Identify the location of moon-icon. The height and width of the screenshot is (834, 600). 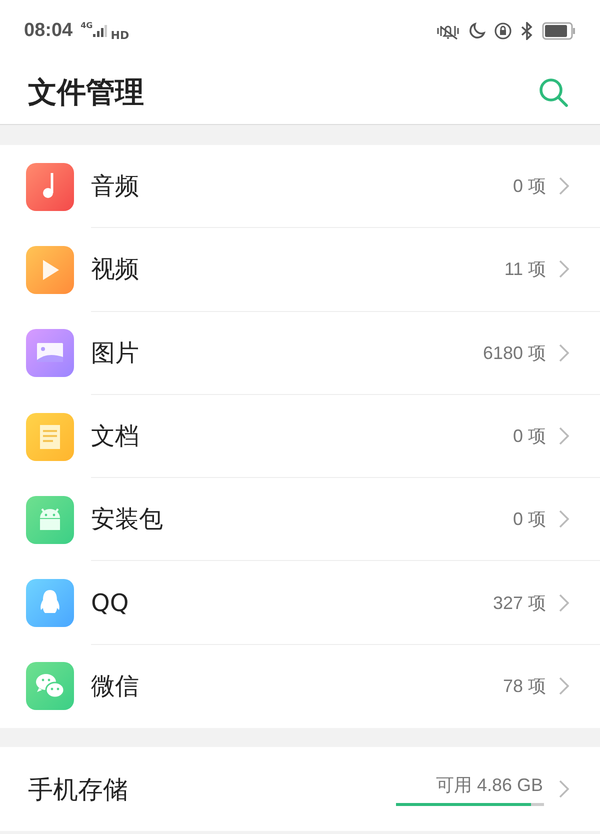
(477, 31).